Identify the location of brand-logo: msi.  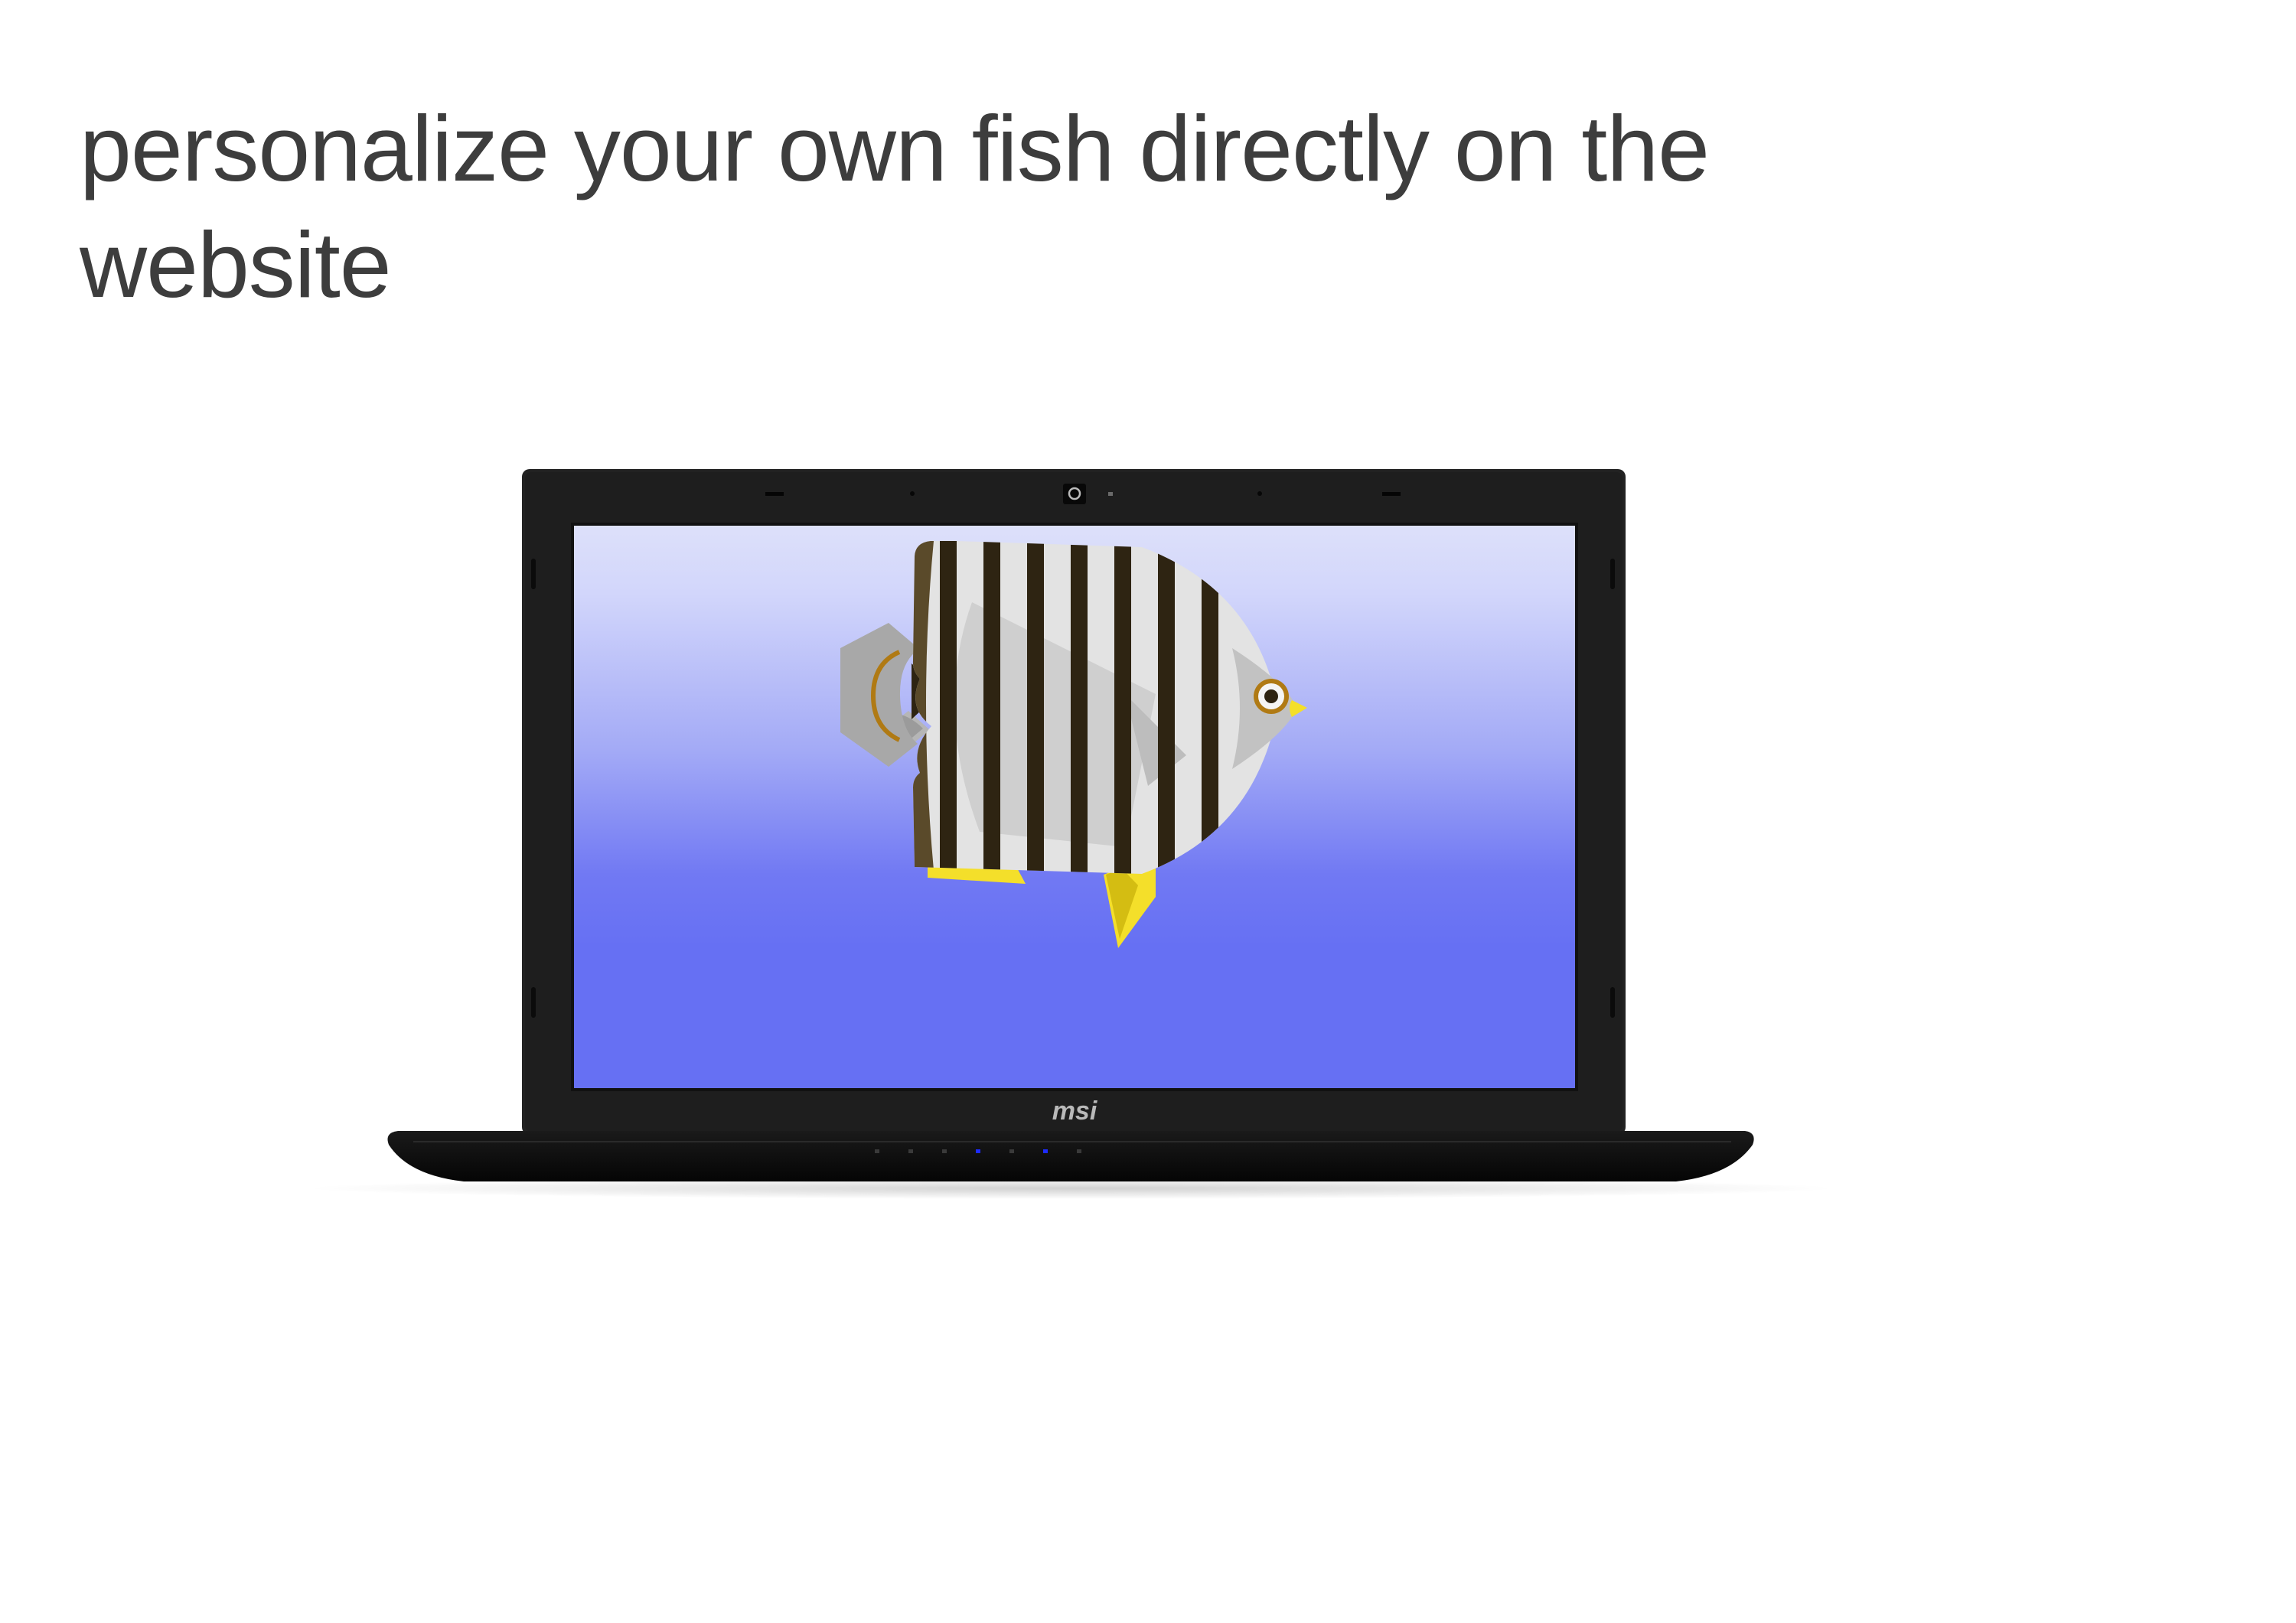
(1075, 1111).